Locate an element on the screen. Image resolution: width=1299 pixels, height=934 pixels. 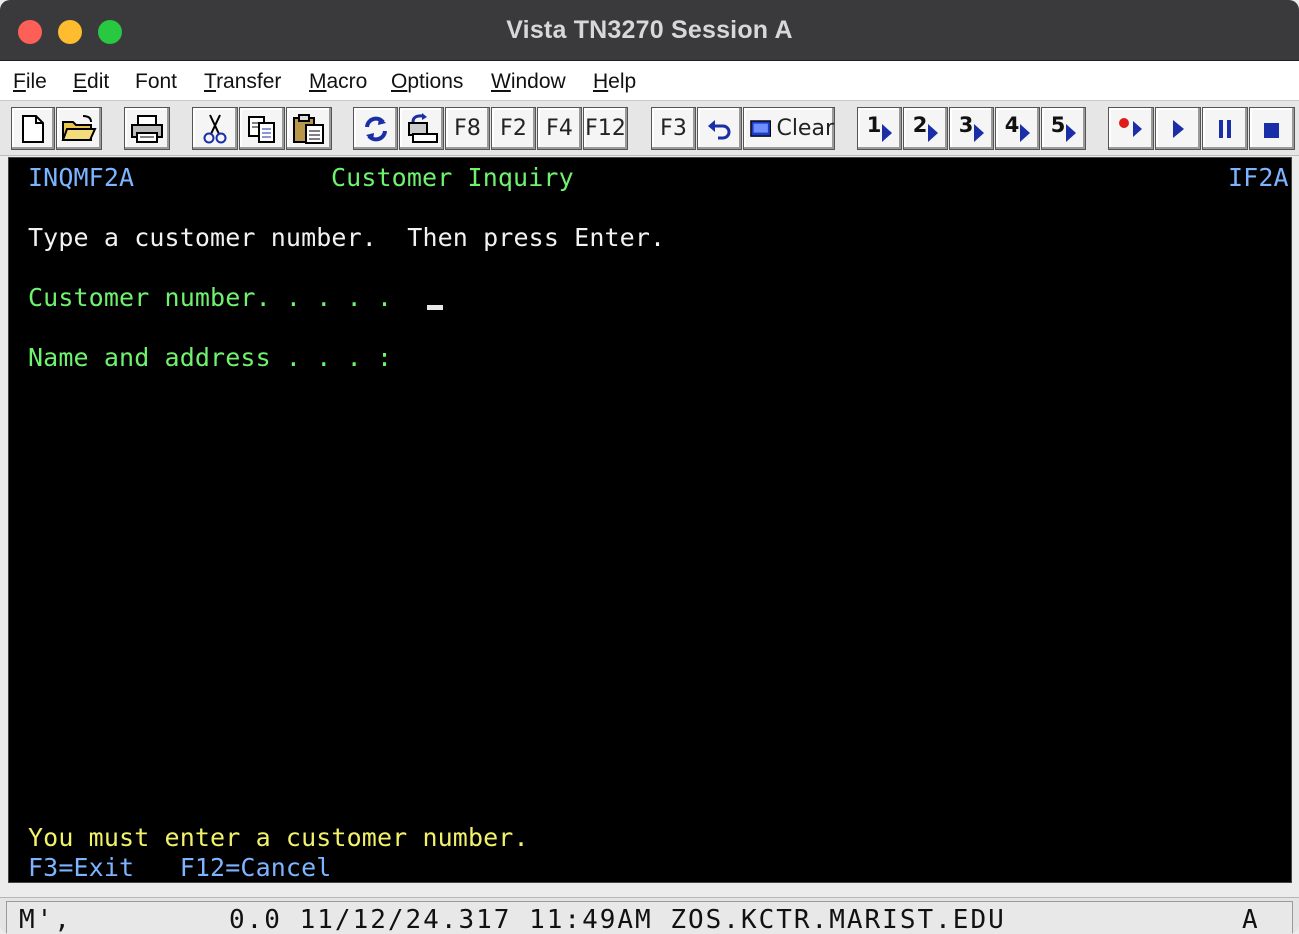
menu-edit: Edit is located at coordinates (91, 82).